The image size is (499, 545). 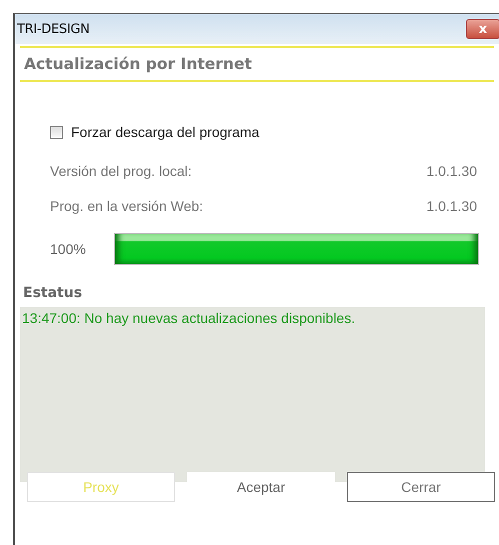 I want to click on dialog-button: Cerrar, so click(x=421, y=487).